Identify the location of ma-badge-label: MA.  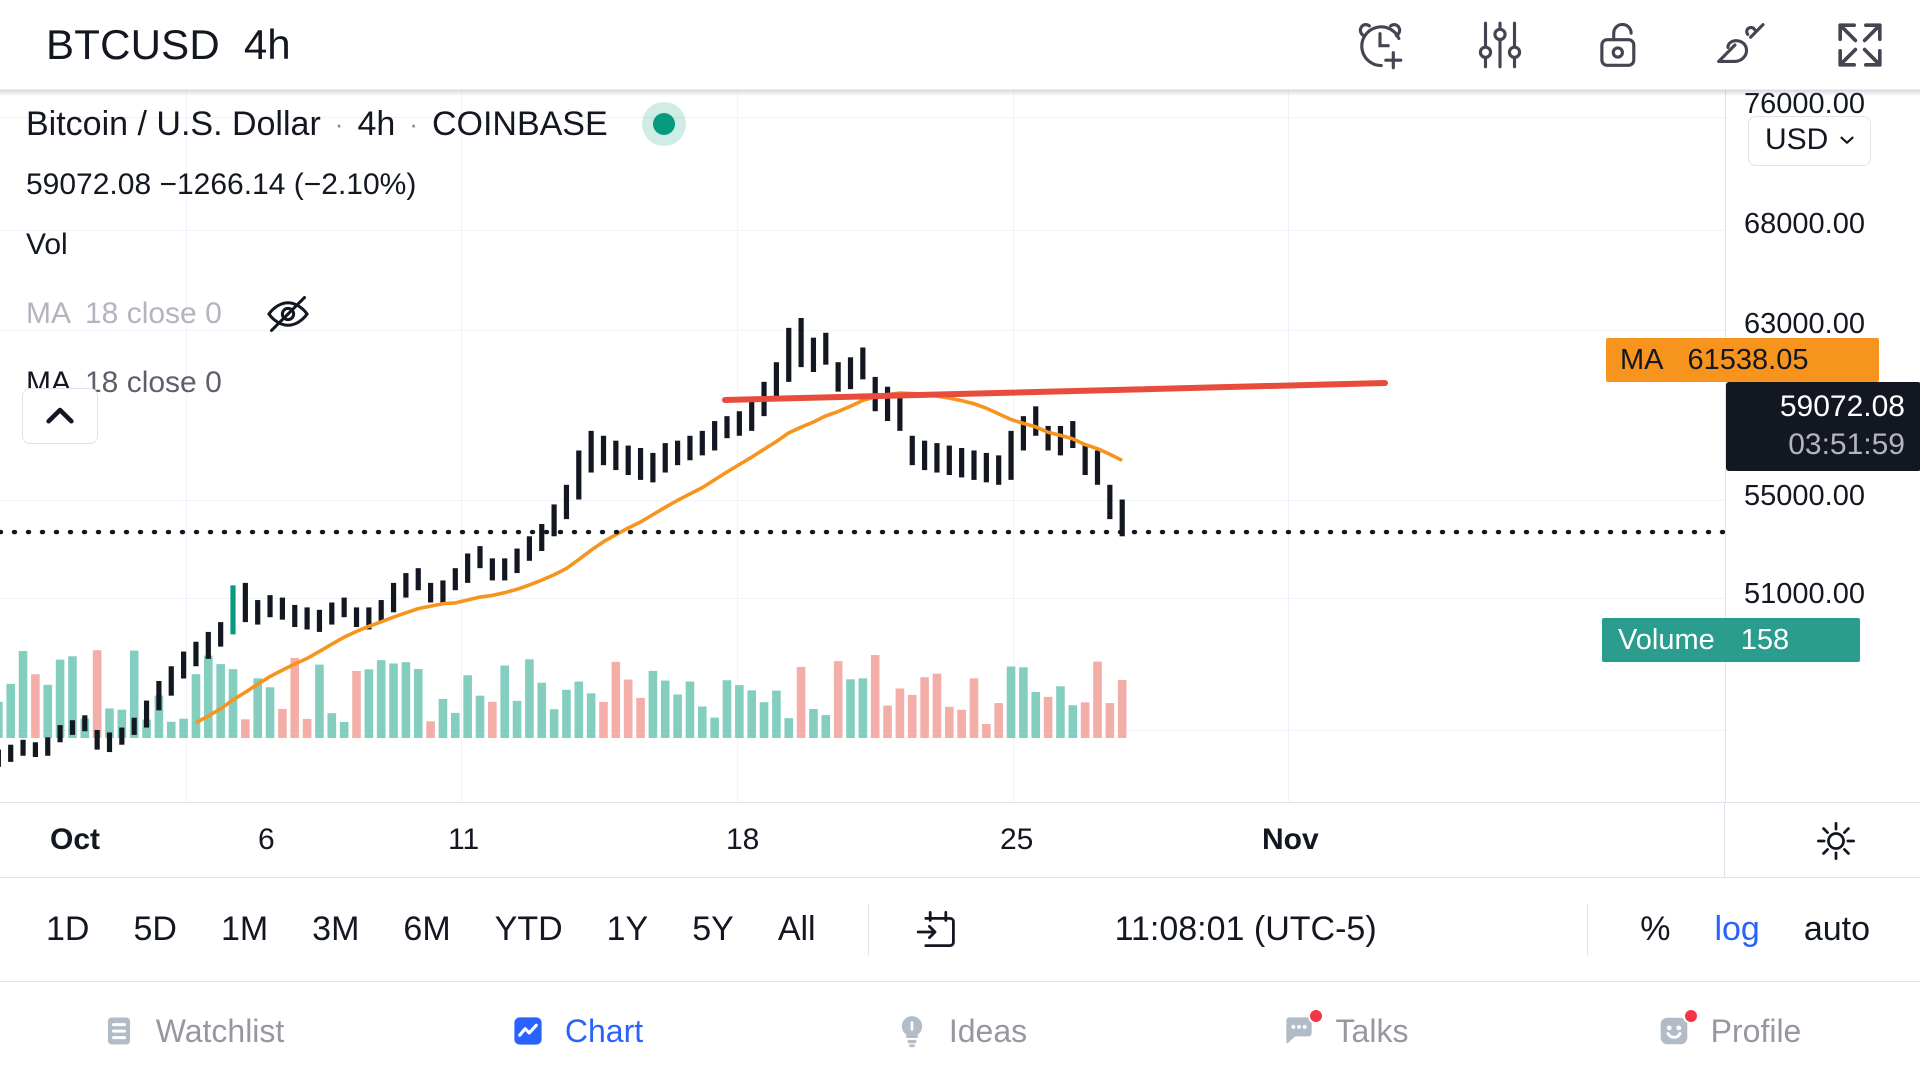
(1642, 359).